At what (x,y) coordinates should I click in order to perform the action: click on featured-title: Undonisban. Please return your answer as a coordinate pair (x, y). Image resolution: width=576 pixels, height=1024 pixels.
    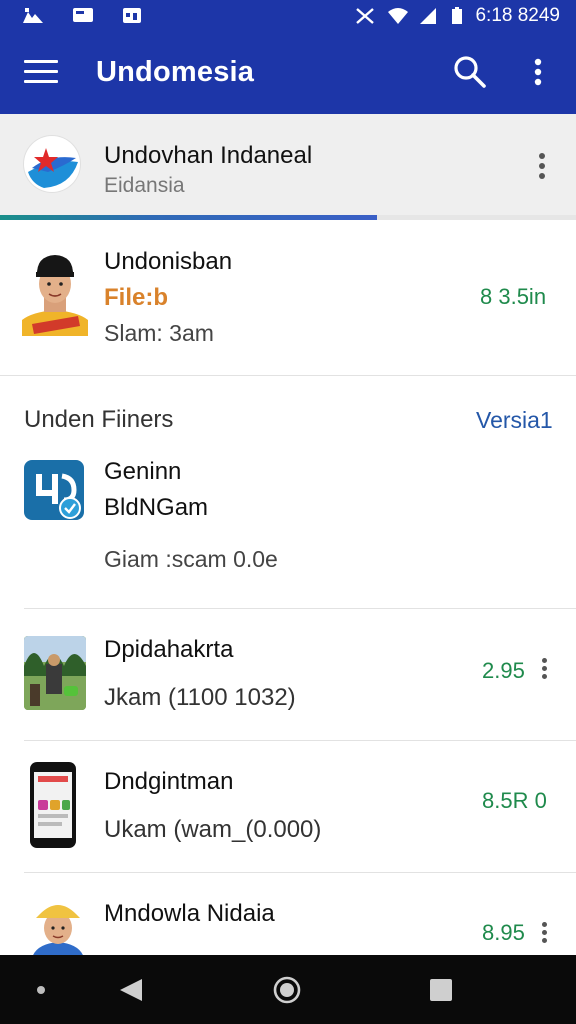
    Looking at the image, I should click on (168, 261).